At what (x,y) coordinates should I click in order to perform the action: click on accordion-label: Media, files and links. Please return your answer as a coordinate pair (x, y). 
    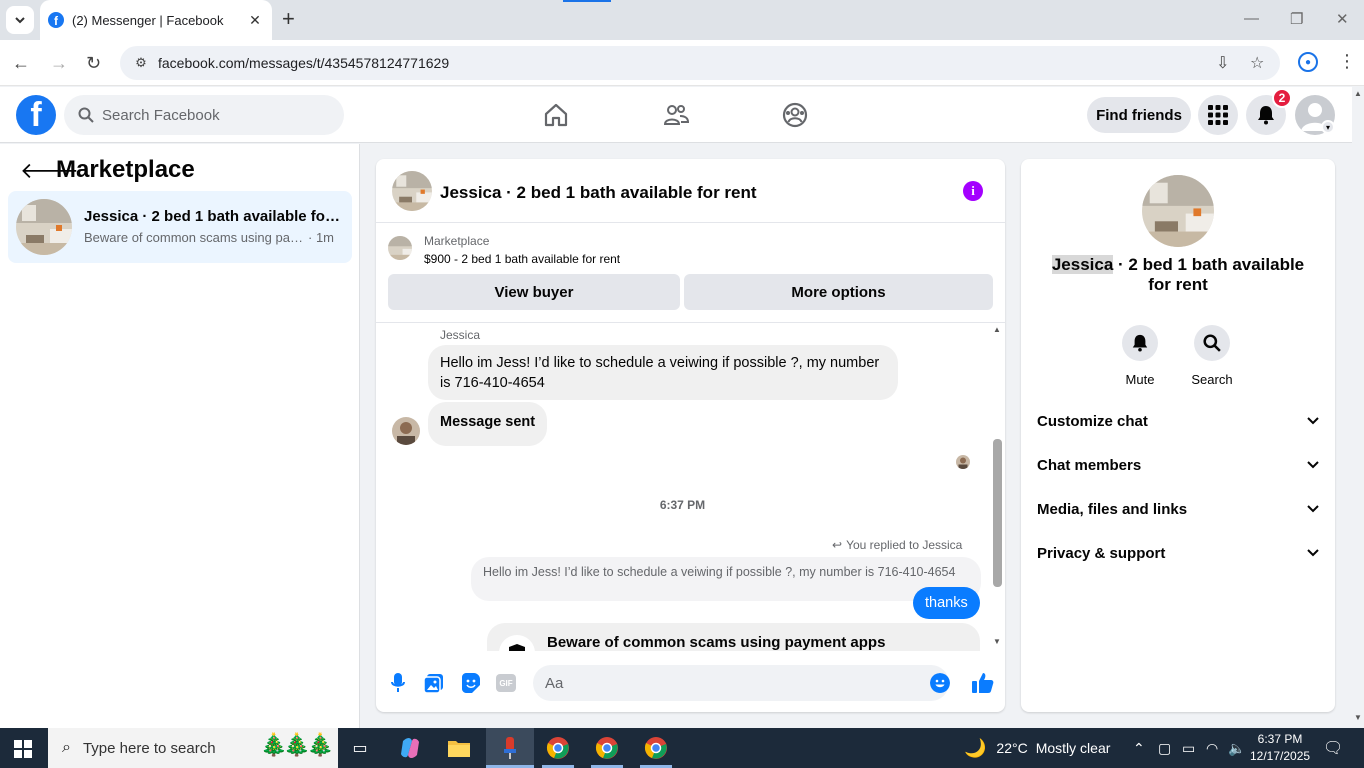
    Looking at the image, I should click on (1112, 509).